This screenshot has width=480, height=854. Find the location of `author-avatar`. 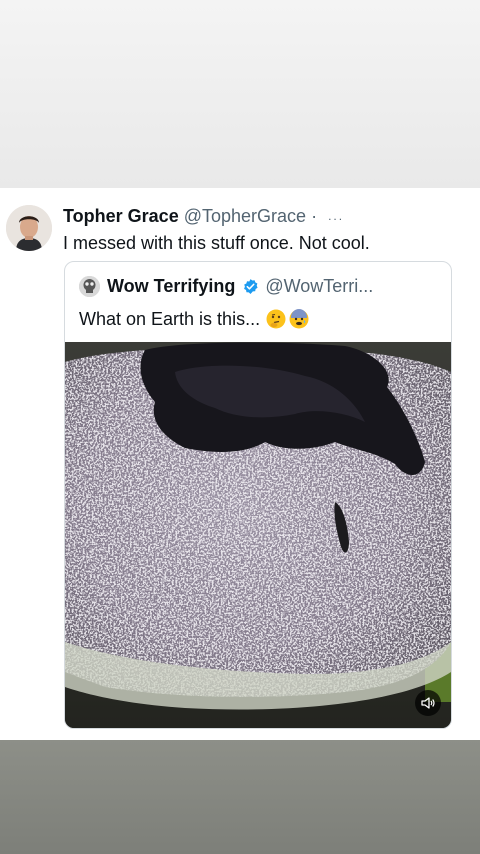

author-avatar is located at coordinates (29, 228).